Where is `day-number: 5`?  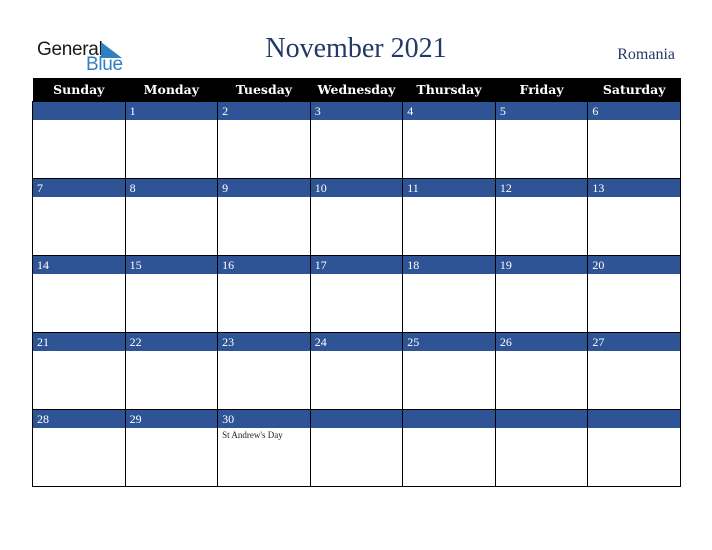 day-number: 5 is located at coordinates (541, 111).